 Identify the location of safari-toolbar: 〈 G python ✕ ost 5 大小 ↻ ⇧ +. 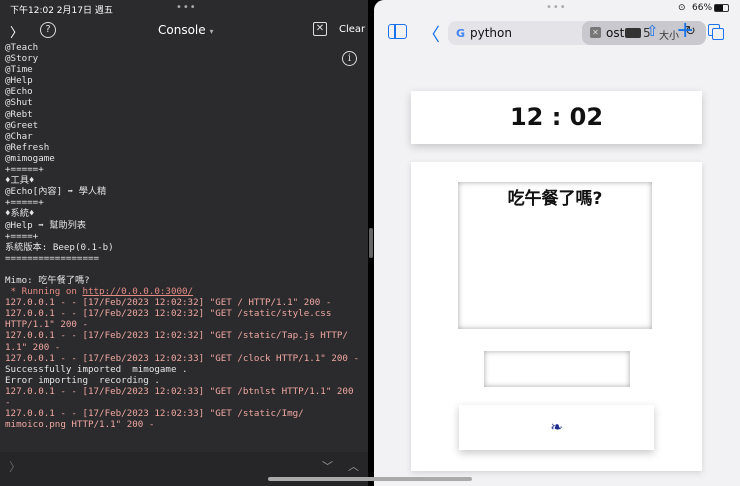
(557, 34).